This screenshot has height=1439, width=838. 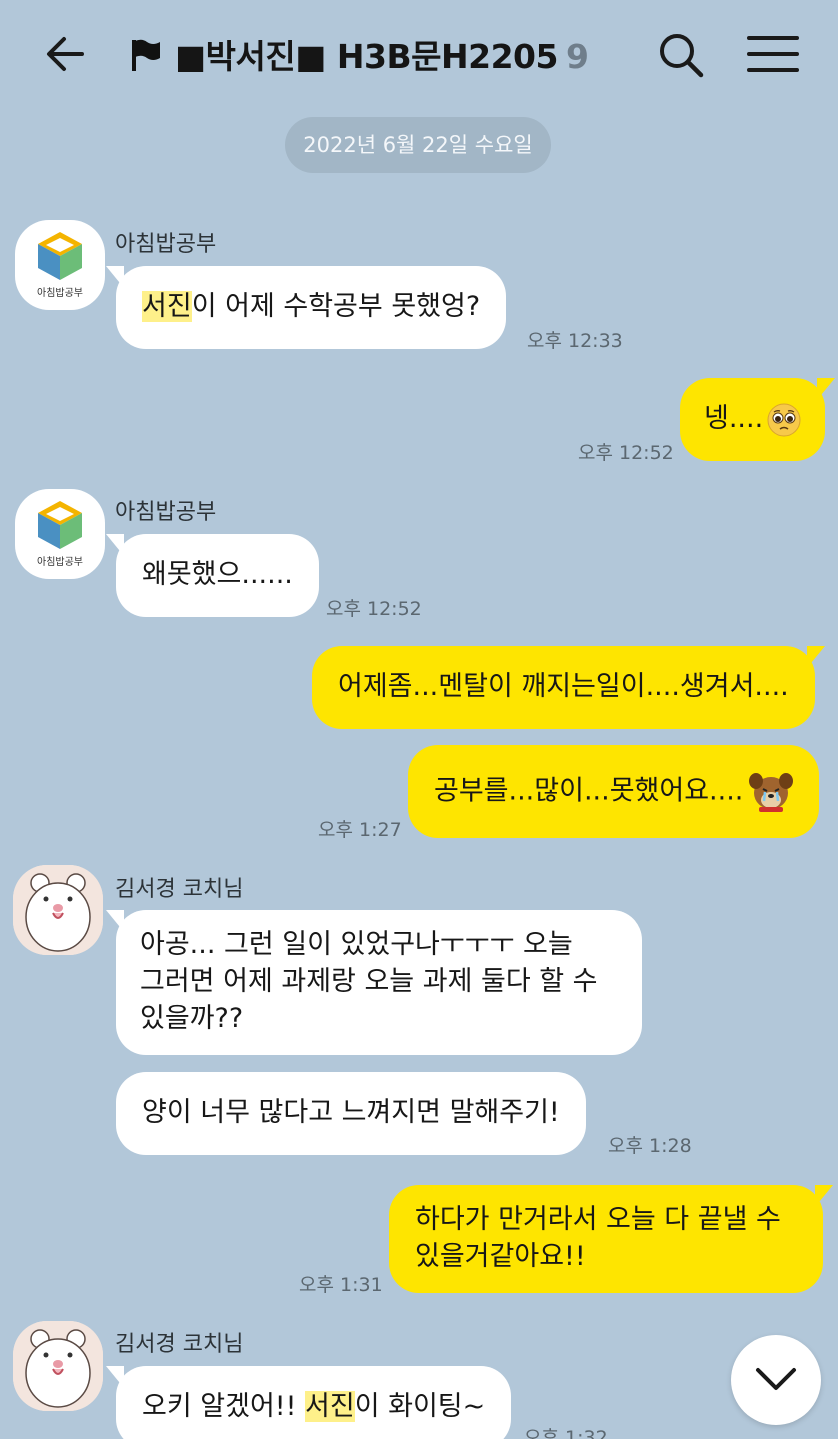 I want to click on crying-dog-sticker-icon, so click(x=771, y=792).